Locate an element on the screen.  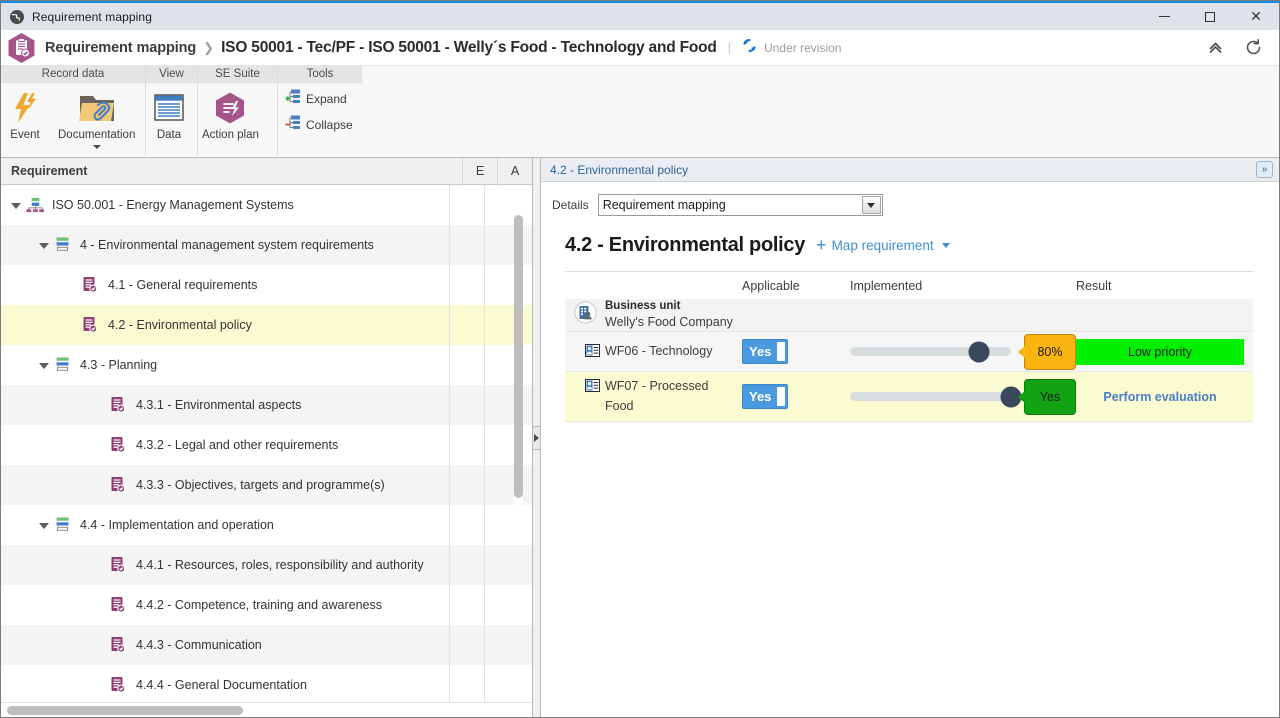
result-link: Perform evaluation is located at coordinates (1160, 397).